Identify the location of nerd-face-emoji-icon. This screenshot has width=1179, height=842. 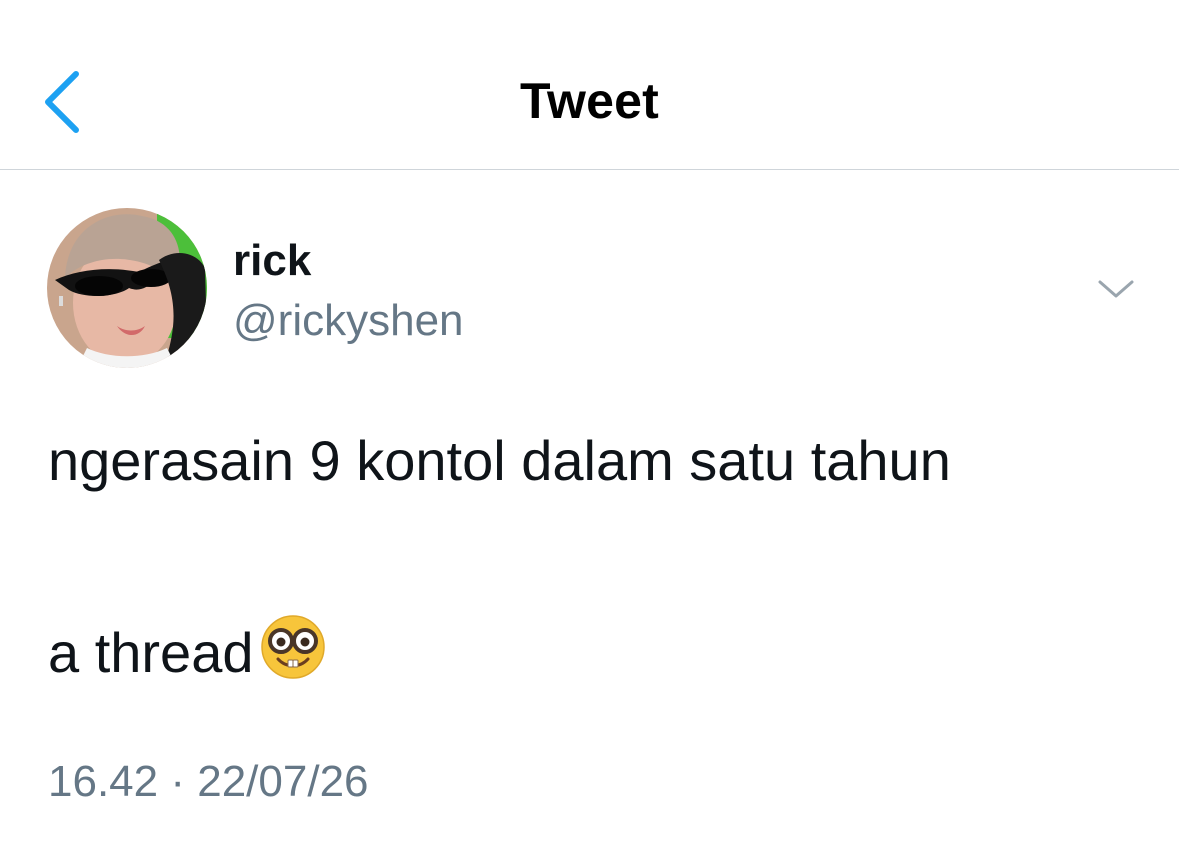
(292, 647).